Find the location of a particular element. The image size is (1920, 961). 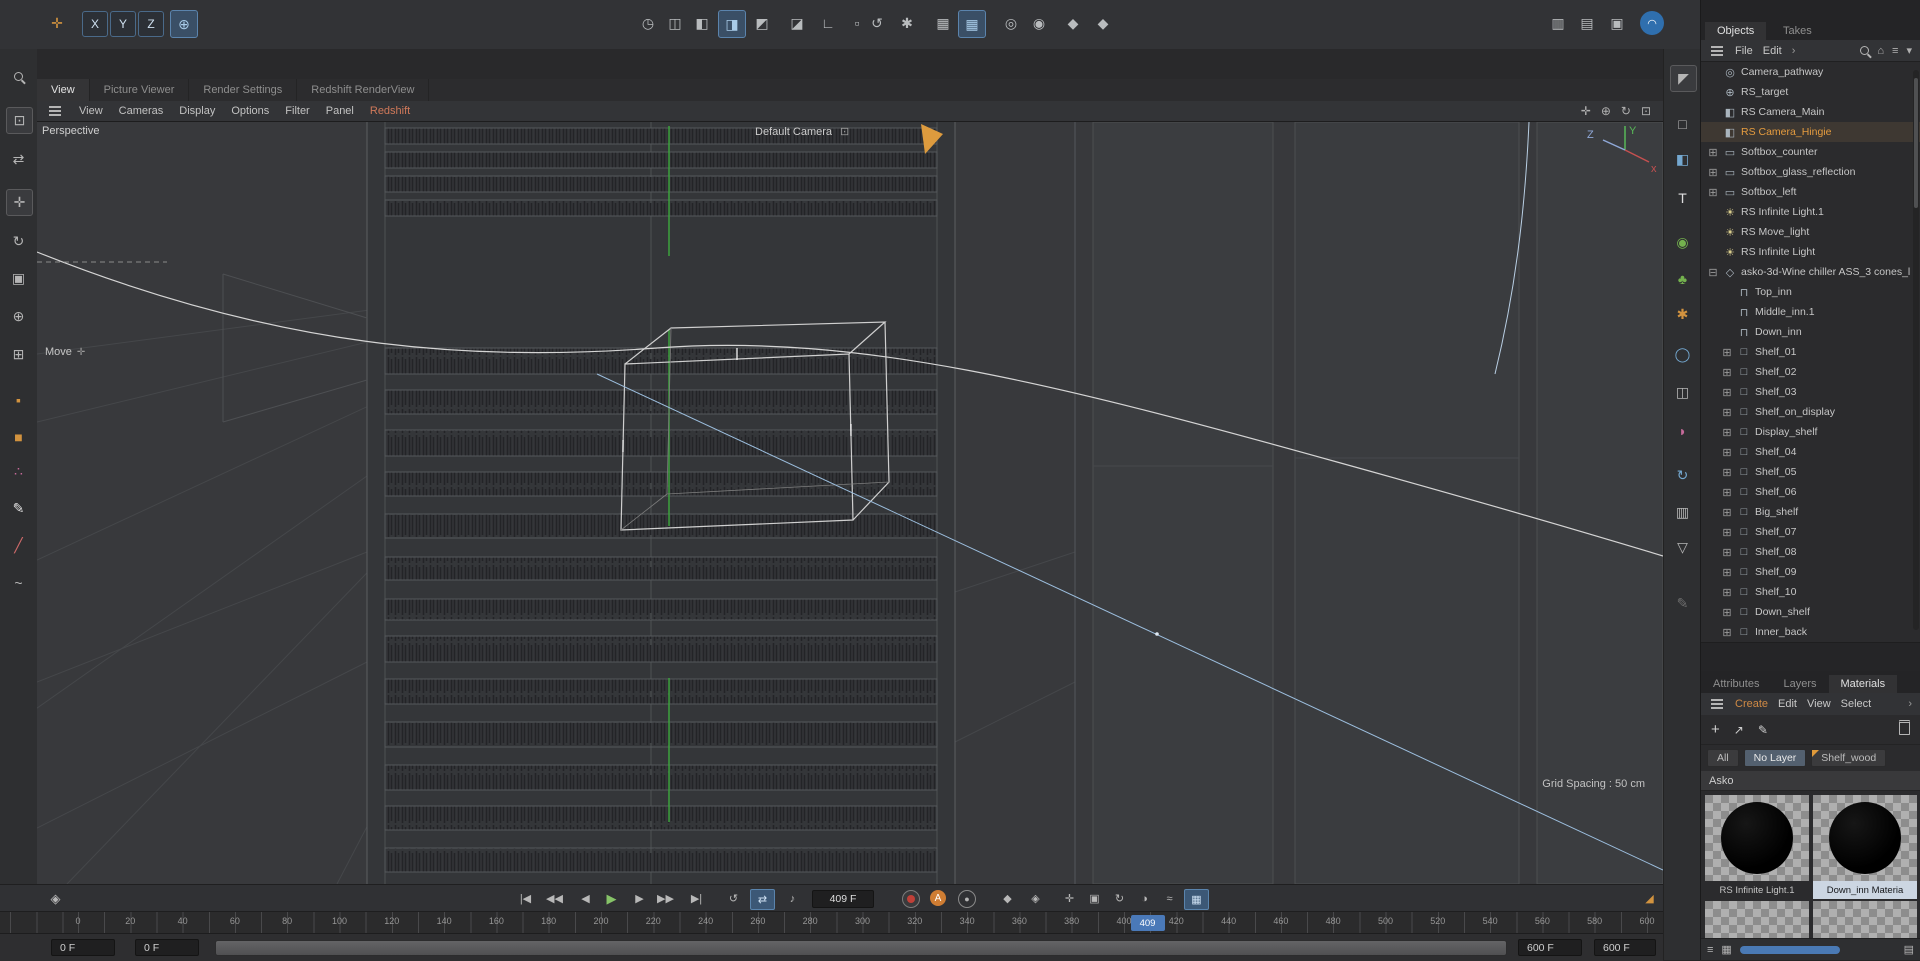

gear-icon: ✱ is located at coordinates (907, 23).